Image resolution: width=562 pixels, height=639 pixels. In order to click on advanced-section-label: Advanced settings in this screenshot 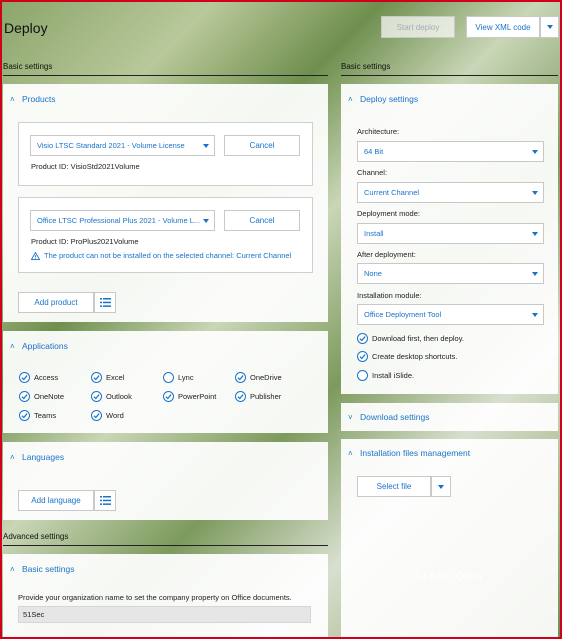, I will do `click(36, 536)`.